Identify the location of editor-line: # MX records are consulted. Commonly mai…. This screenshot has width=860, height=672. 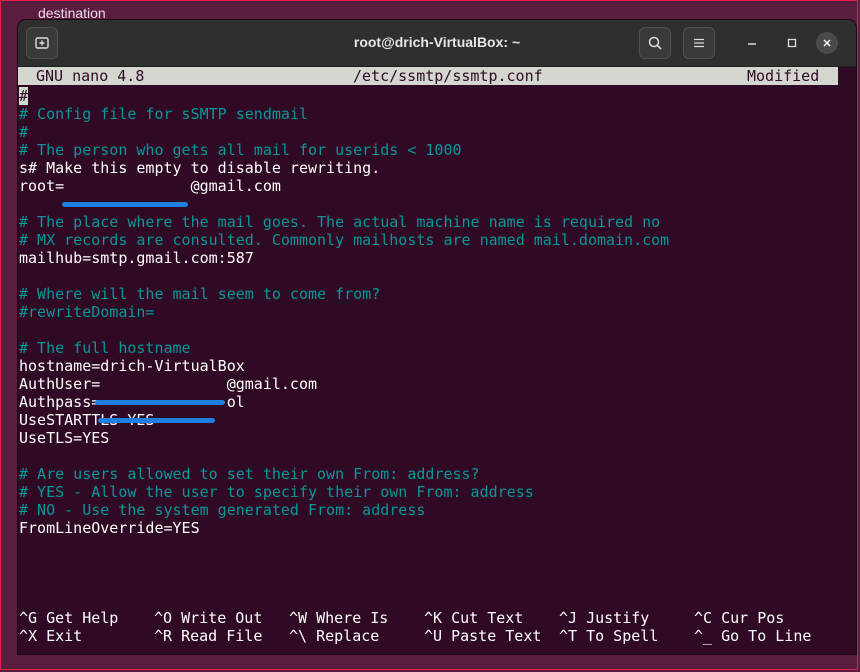
(344, 240).